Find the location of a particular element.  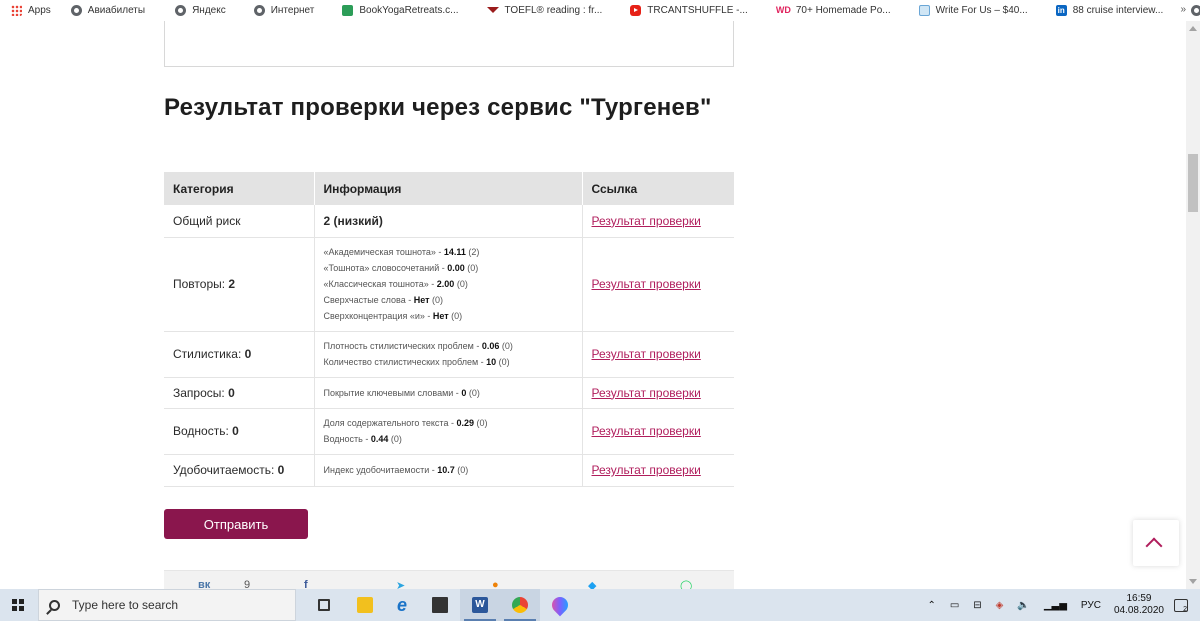

system-tray: ⌃ ▭ ⊟ ◈ 🔈 ▁▃▅ РУС 16:59 04.08.2020 2 is located at coordinates (1060, 605).